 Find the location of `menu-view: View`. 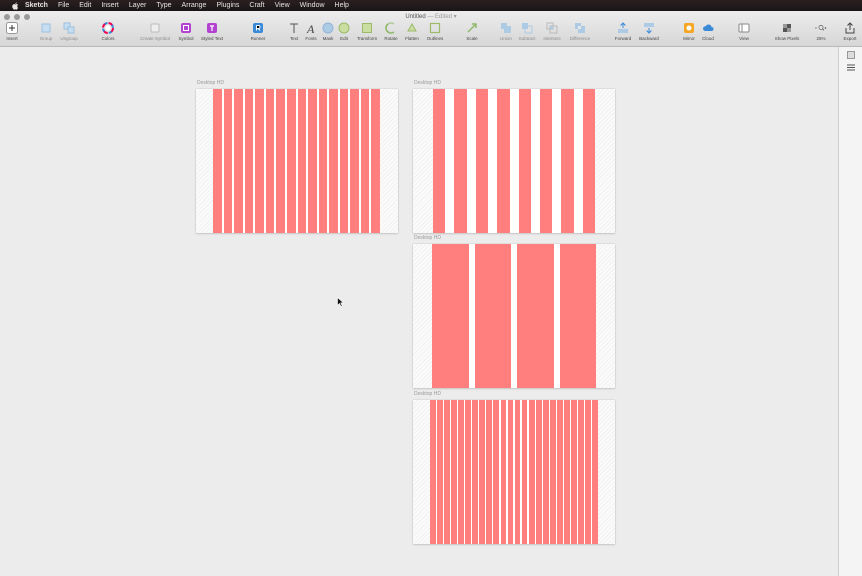

menu-view: View is located at coordinates (282, 5).